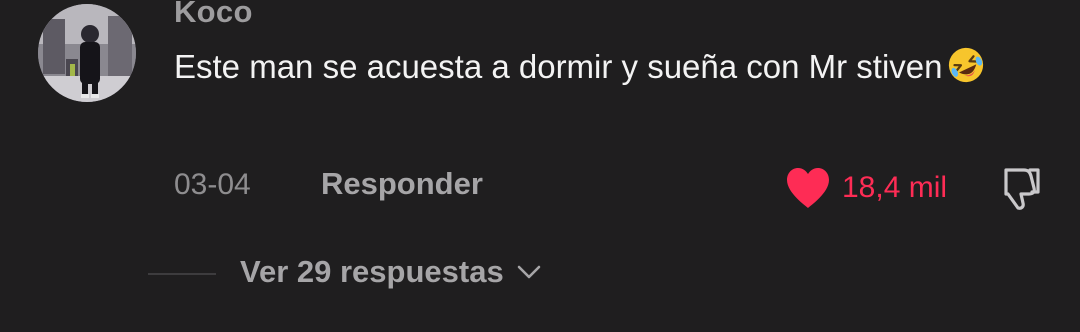 The width and height of the screenshot is (1080, 332). What do you see at coordinates (1018, 189) in the screenshot?
I see `thumbs-down-icon` at bounding box center [1018, 189].